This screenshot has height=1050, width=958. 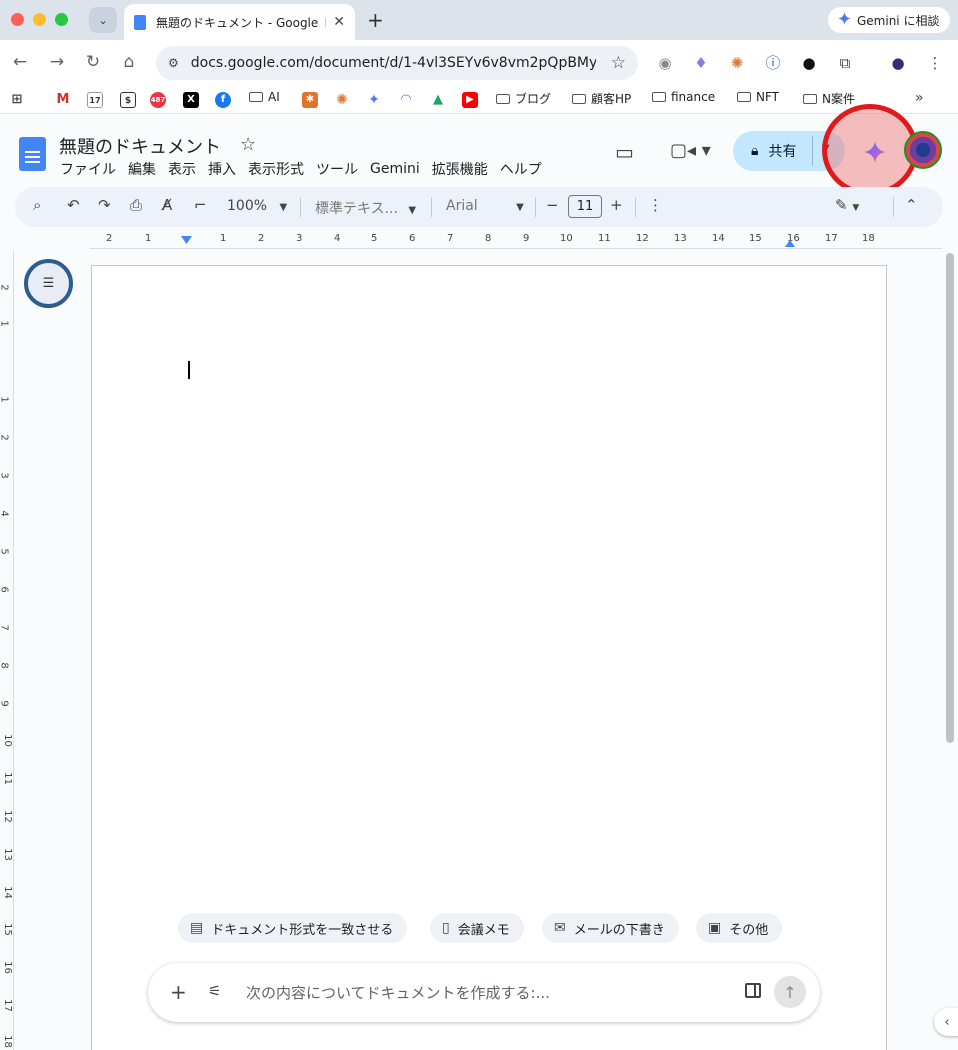 What do you see at coordinates (683, 100) in the screenshot?
I see `bookmark-folder-finance: finance` at bounding box center [683, 100].